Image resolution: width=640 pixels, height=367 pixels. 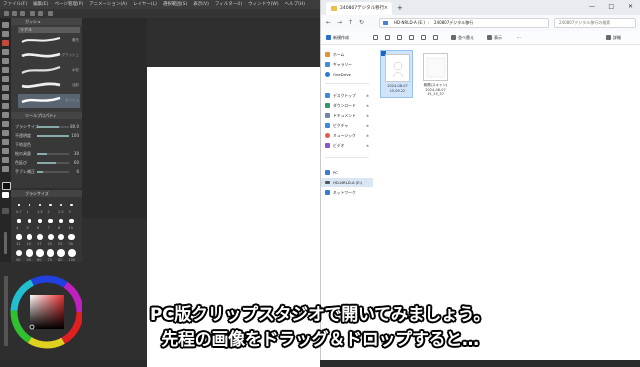 I want to click on search-box: 240807デジタル移行の検索, so click(x=595, y=23).